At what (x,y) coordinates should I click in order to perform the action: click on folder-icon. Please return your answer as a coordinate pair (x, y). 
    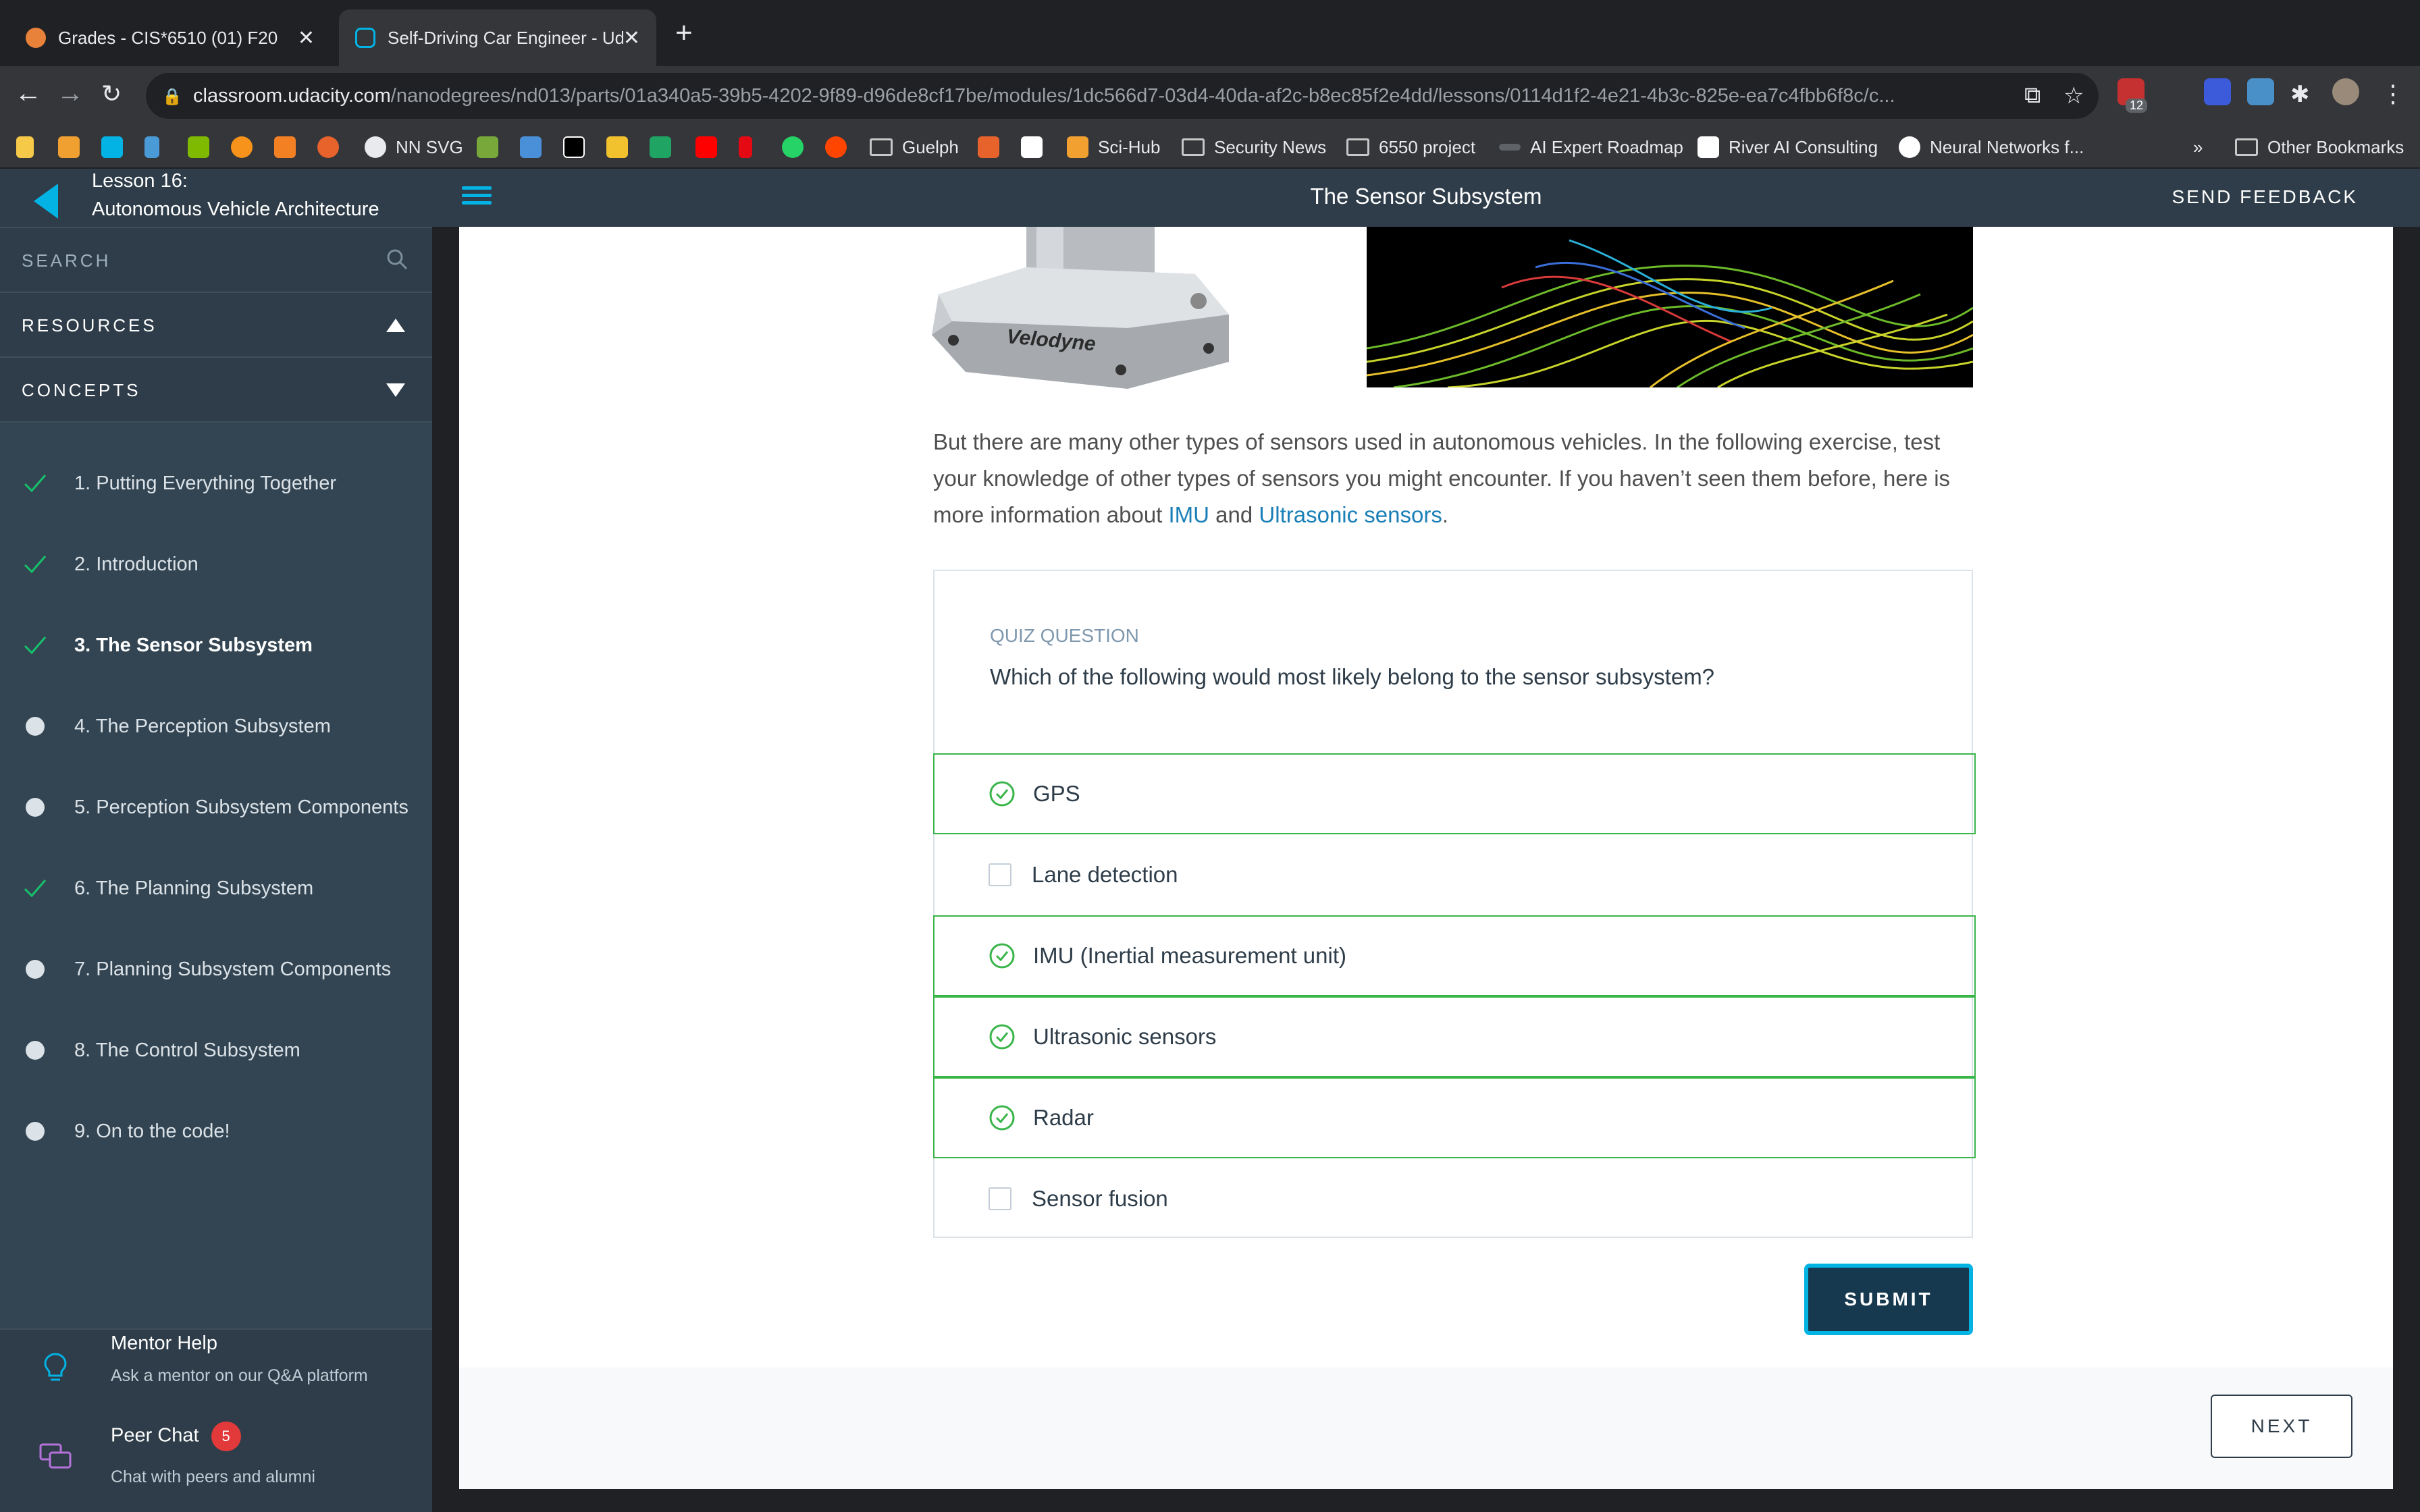
    Looking at the image, I should click on (2246, 147).